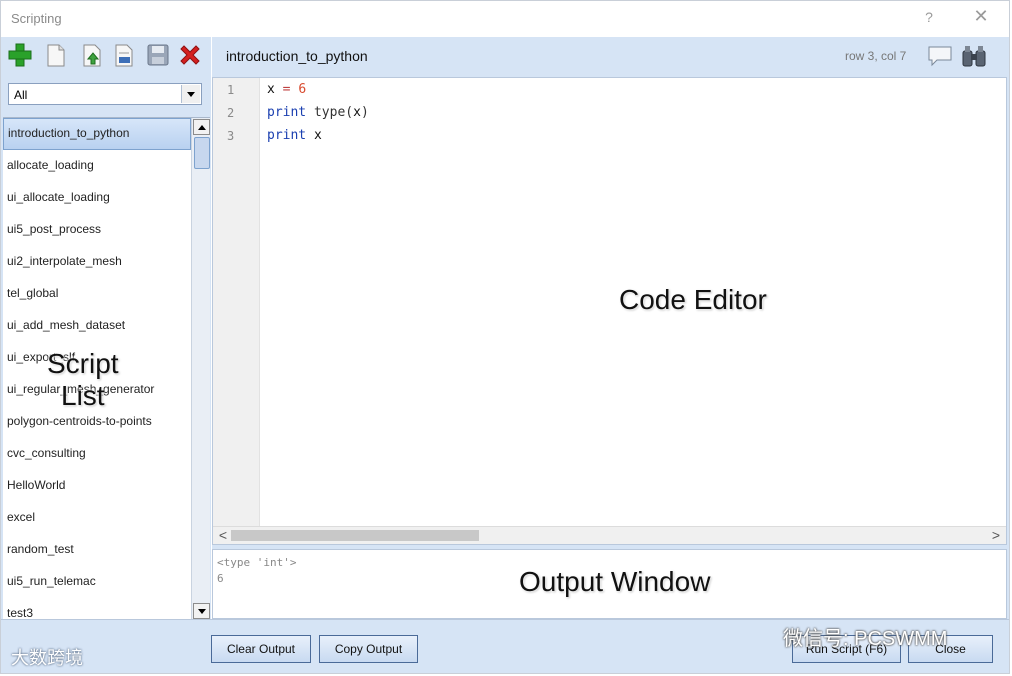  Describe the element at coordinates (364, 112) in the screenshot. I see `code-token: )` at that location.